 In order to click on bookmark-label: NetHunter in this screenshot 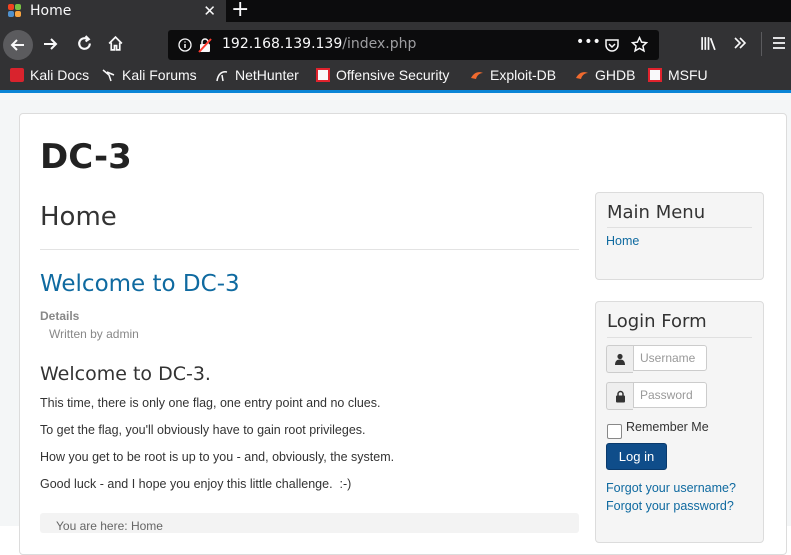, I will do `click(267, 75)`.